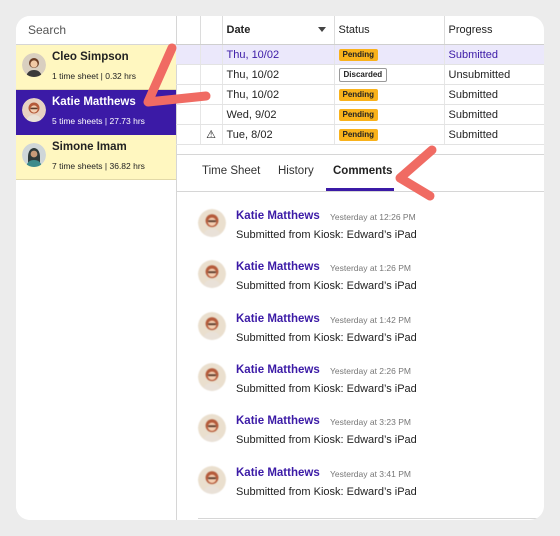 The image size is (560, 536). I want to click on tab-time-sheet: Time Sheet, so click(231, 171).